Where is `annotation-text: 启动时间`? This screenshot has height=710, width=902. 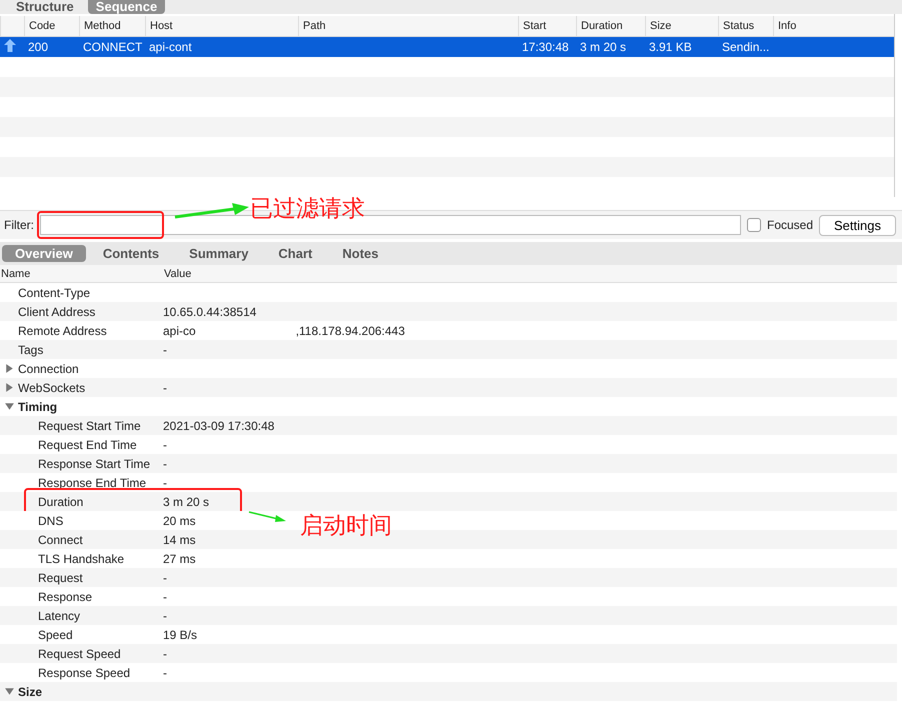 annotation-text: 启动时间 is located at coordinates (346, 525).